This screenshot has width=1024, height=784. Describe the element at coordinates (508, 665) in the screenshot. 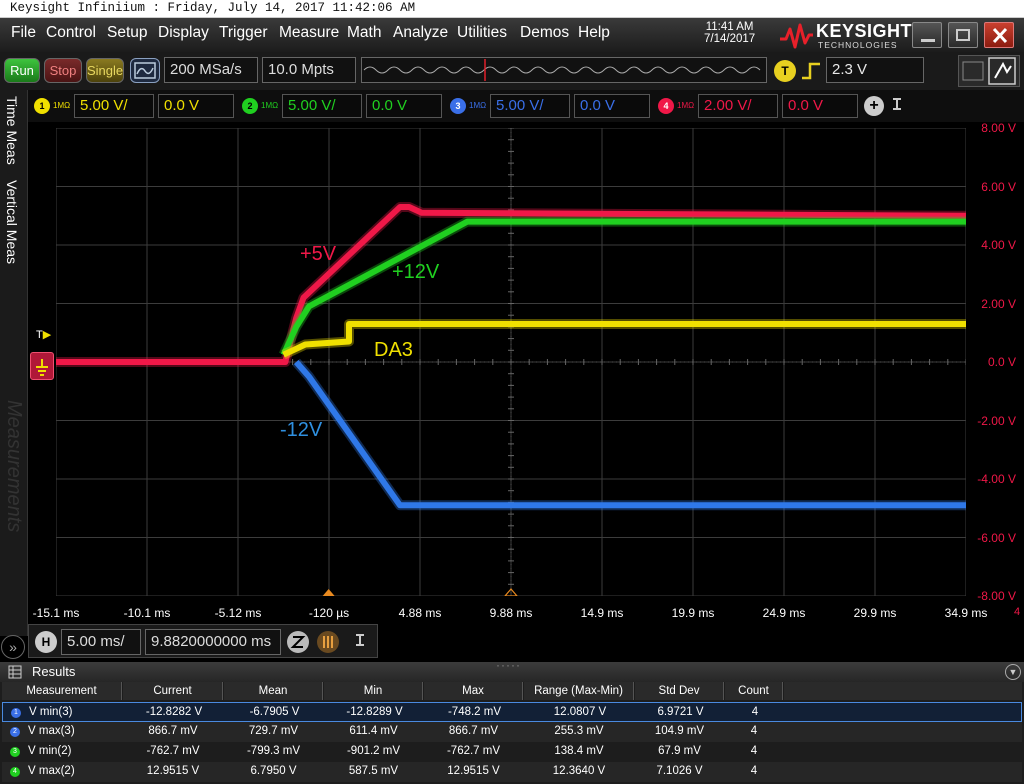

I see `resize-grip-icon: ·····` at that location.